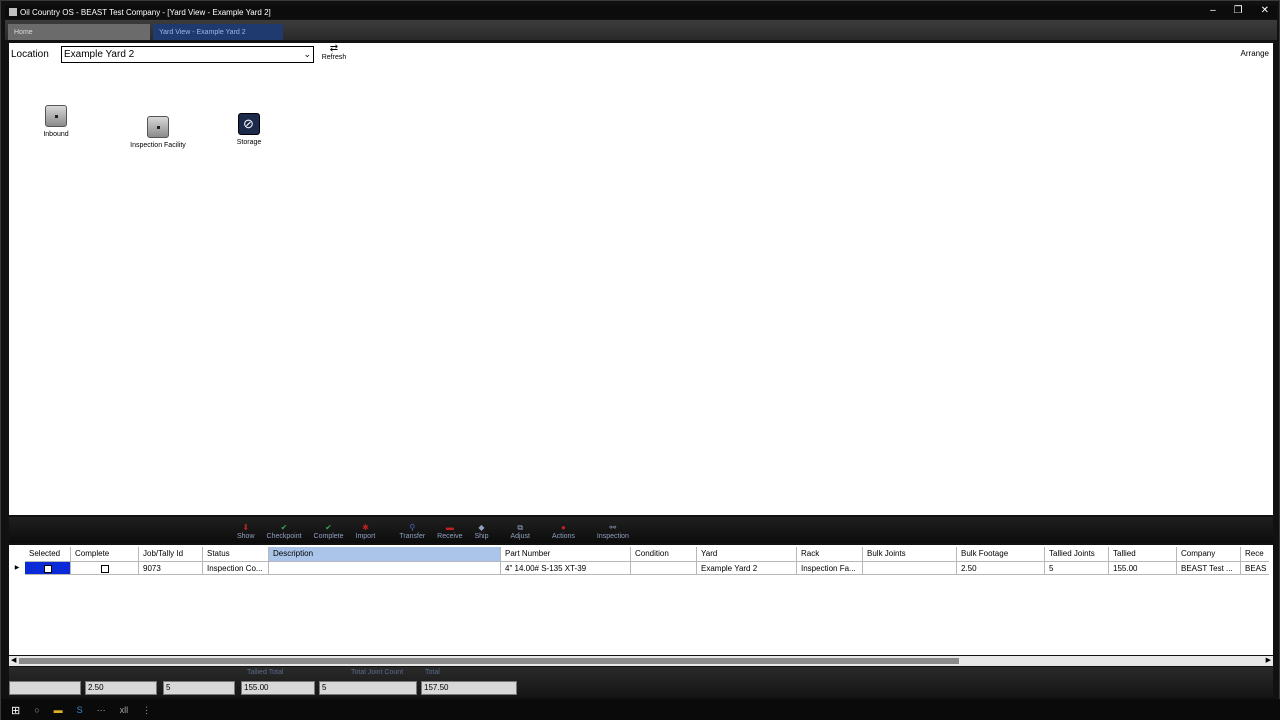  Describe the element at coordinates (1143, 554) in the screenshot. I see `column-header: Tallied` at that location.